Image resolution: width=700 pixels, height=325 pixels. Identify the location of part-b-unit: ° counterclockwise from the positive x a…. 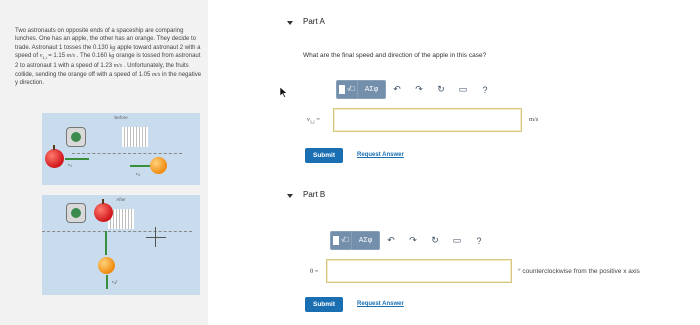
(579, 271).